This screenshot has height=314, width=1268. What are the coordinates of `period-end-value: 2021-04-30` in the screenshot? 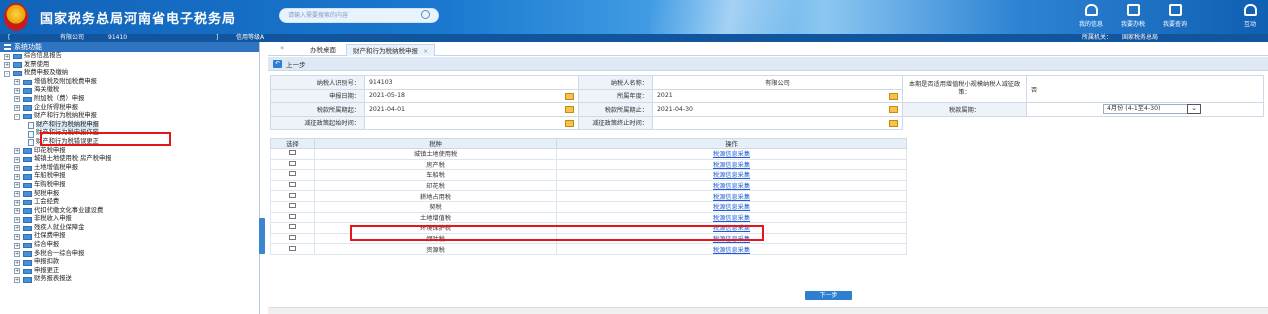 It's located at (675, 109).